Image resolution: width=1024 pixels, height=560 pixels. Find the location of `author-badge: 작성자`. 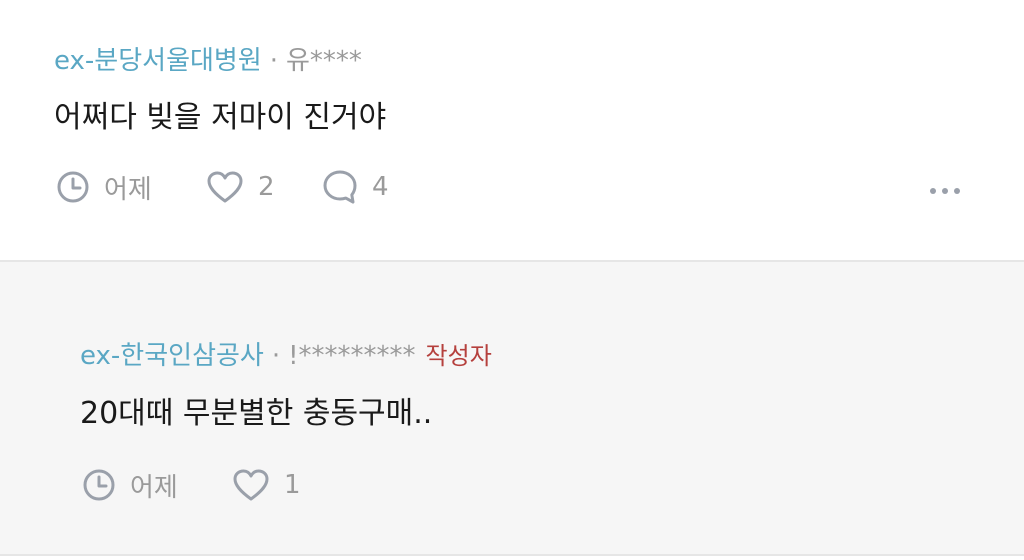

author-badge: 작성자 is located at coordinates (458, 356).